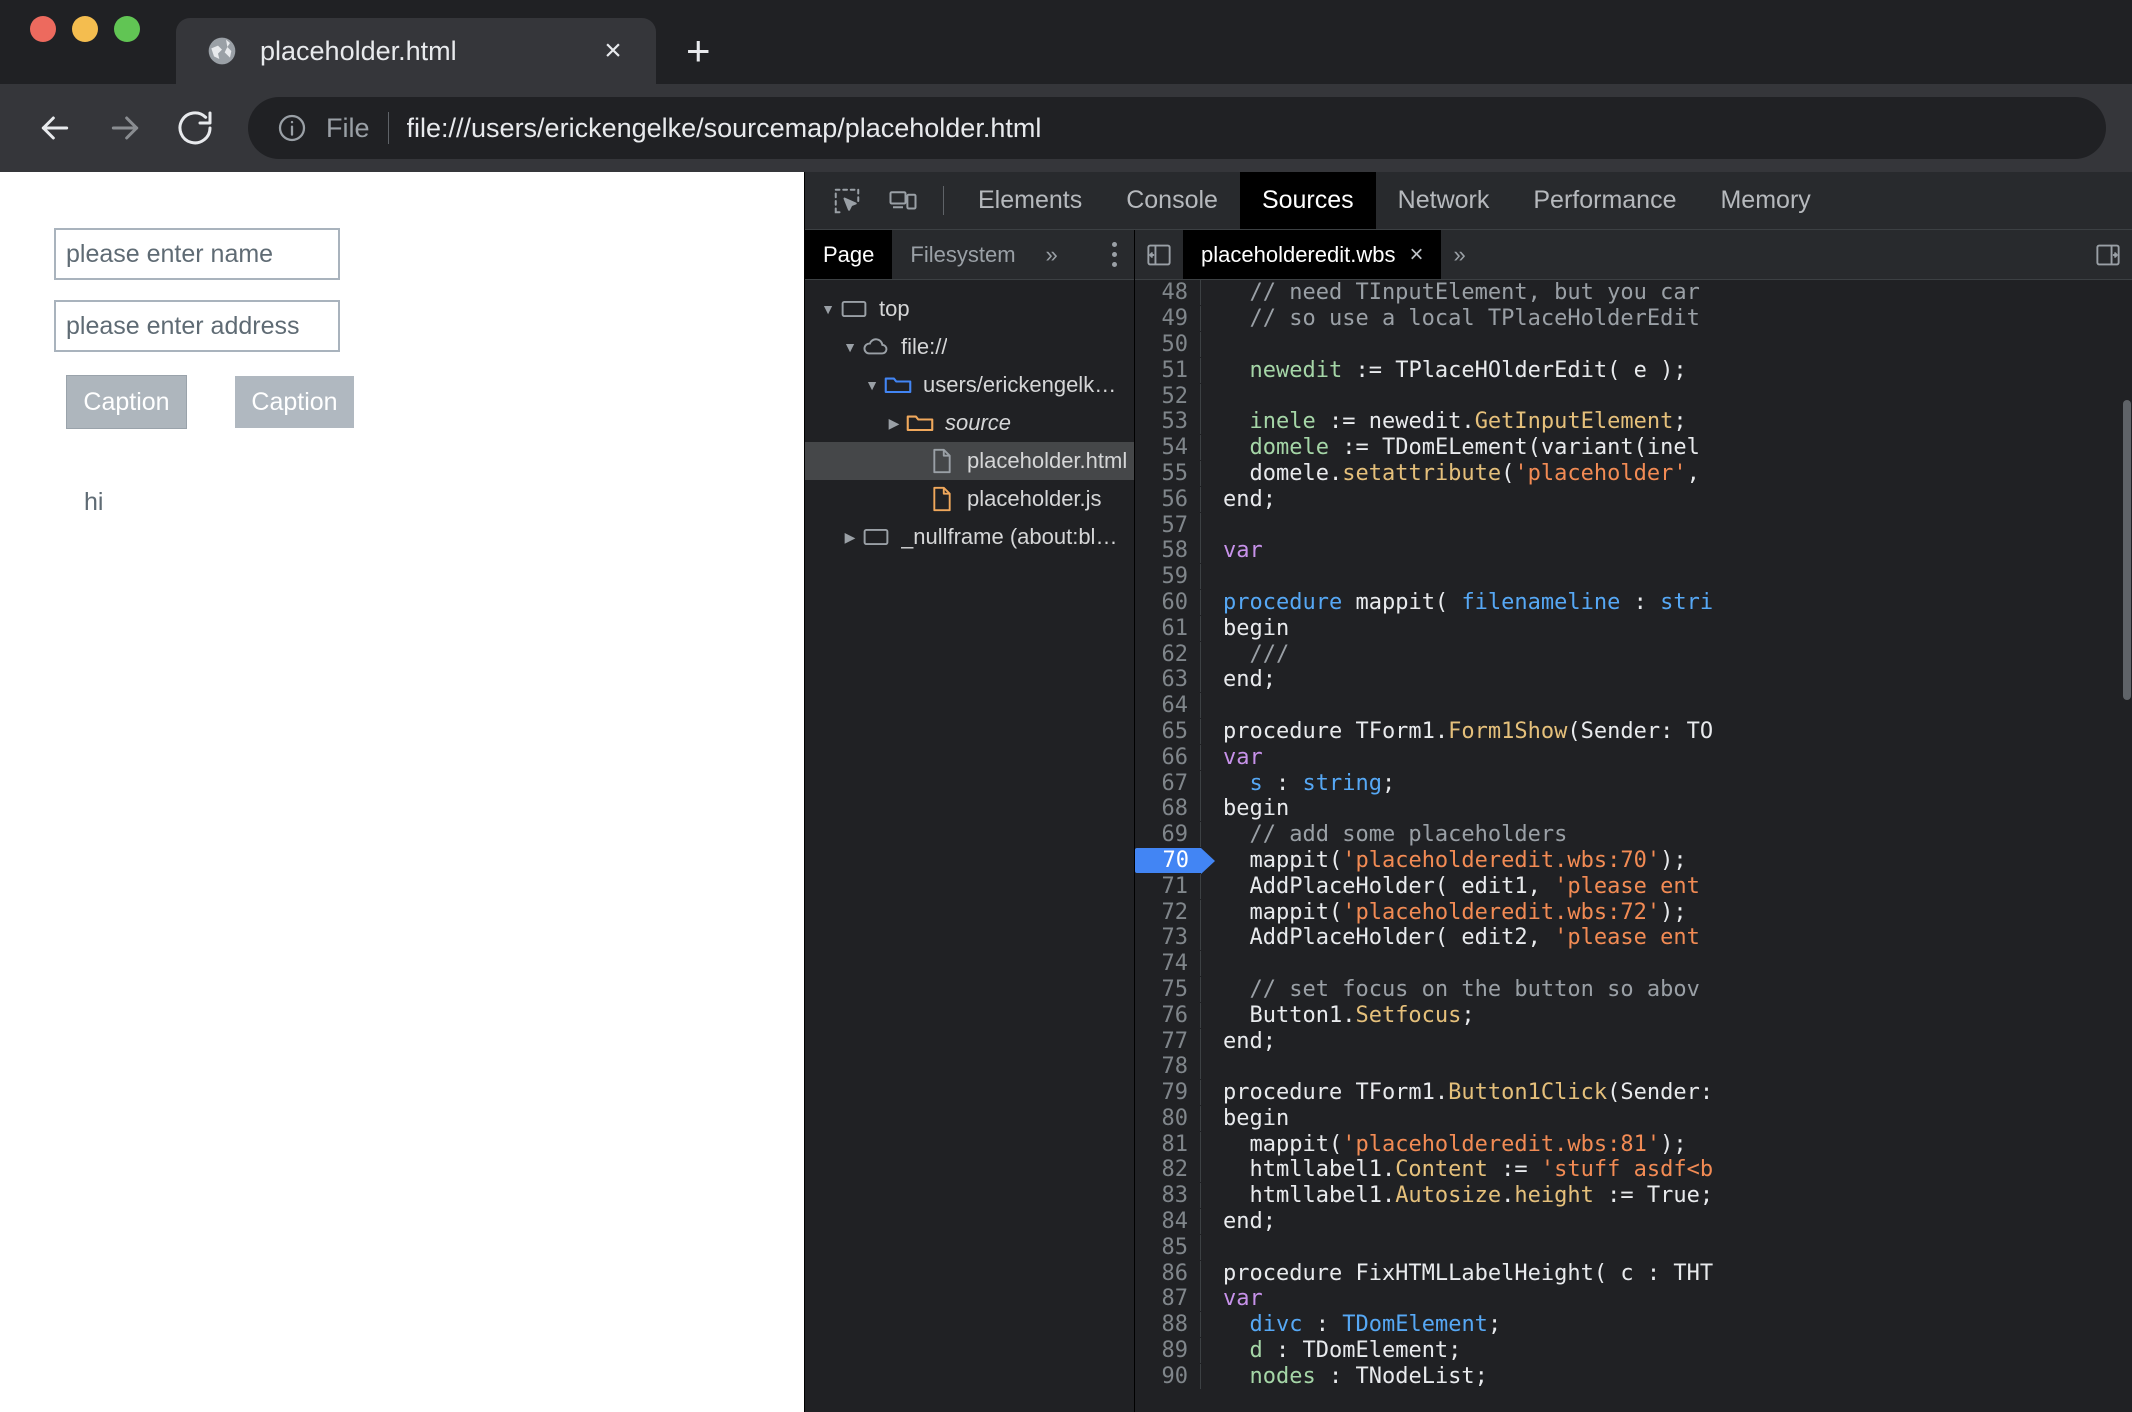 This screenshot has width=2132, height=1412. I want to click on code-line: 57, so click(1633, 525).